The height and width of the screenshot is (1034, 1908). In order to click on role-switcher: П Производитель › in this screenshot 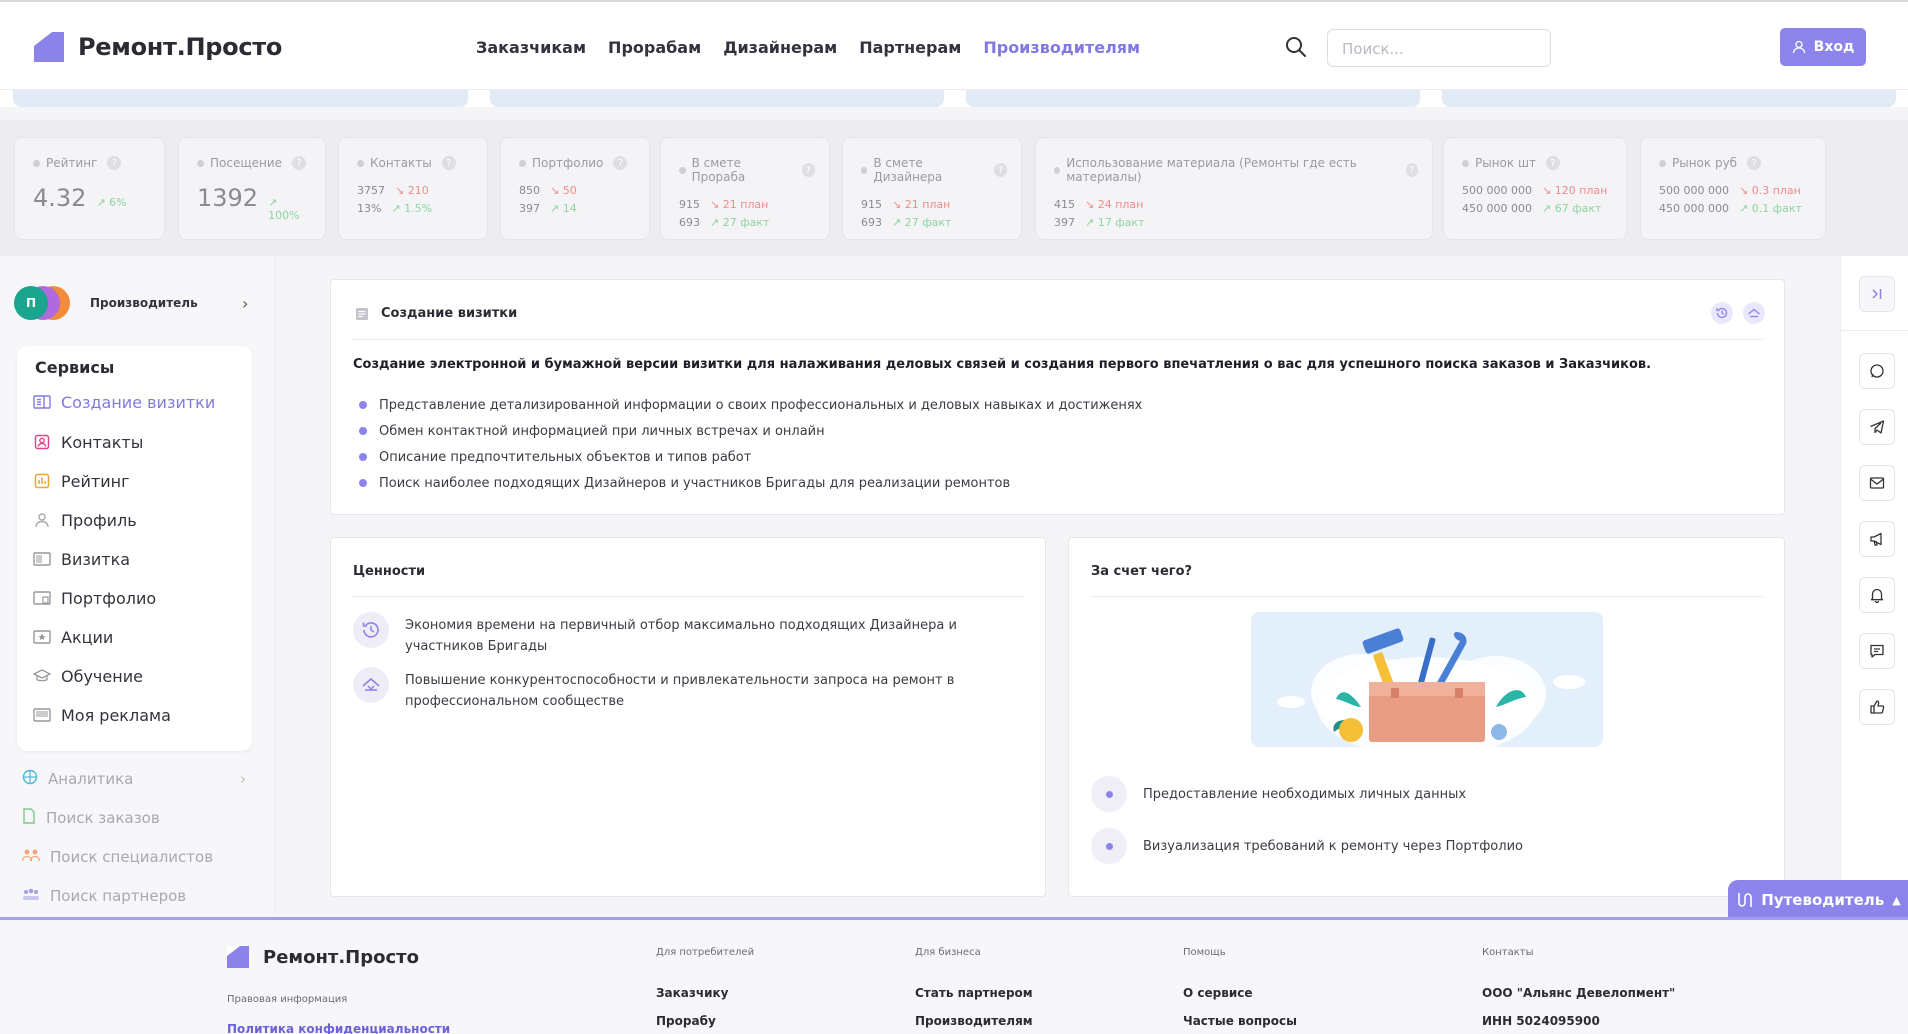, I will do `click(134, 304)`.